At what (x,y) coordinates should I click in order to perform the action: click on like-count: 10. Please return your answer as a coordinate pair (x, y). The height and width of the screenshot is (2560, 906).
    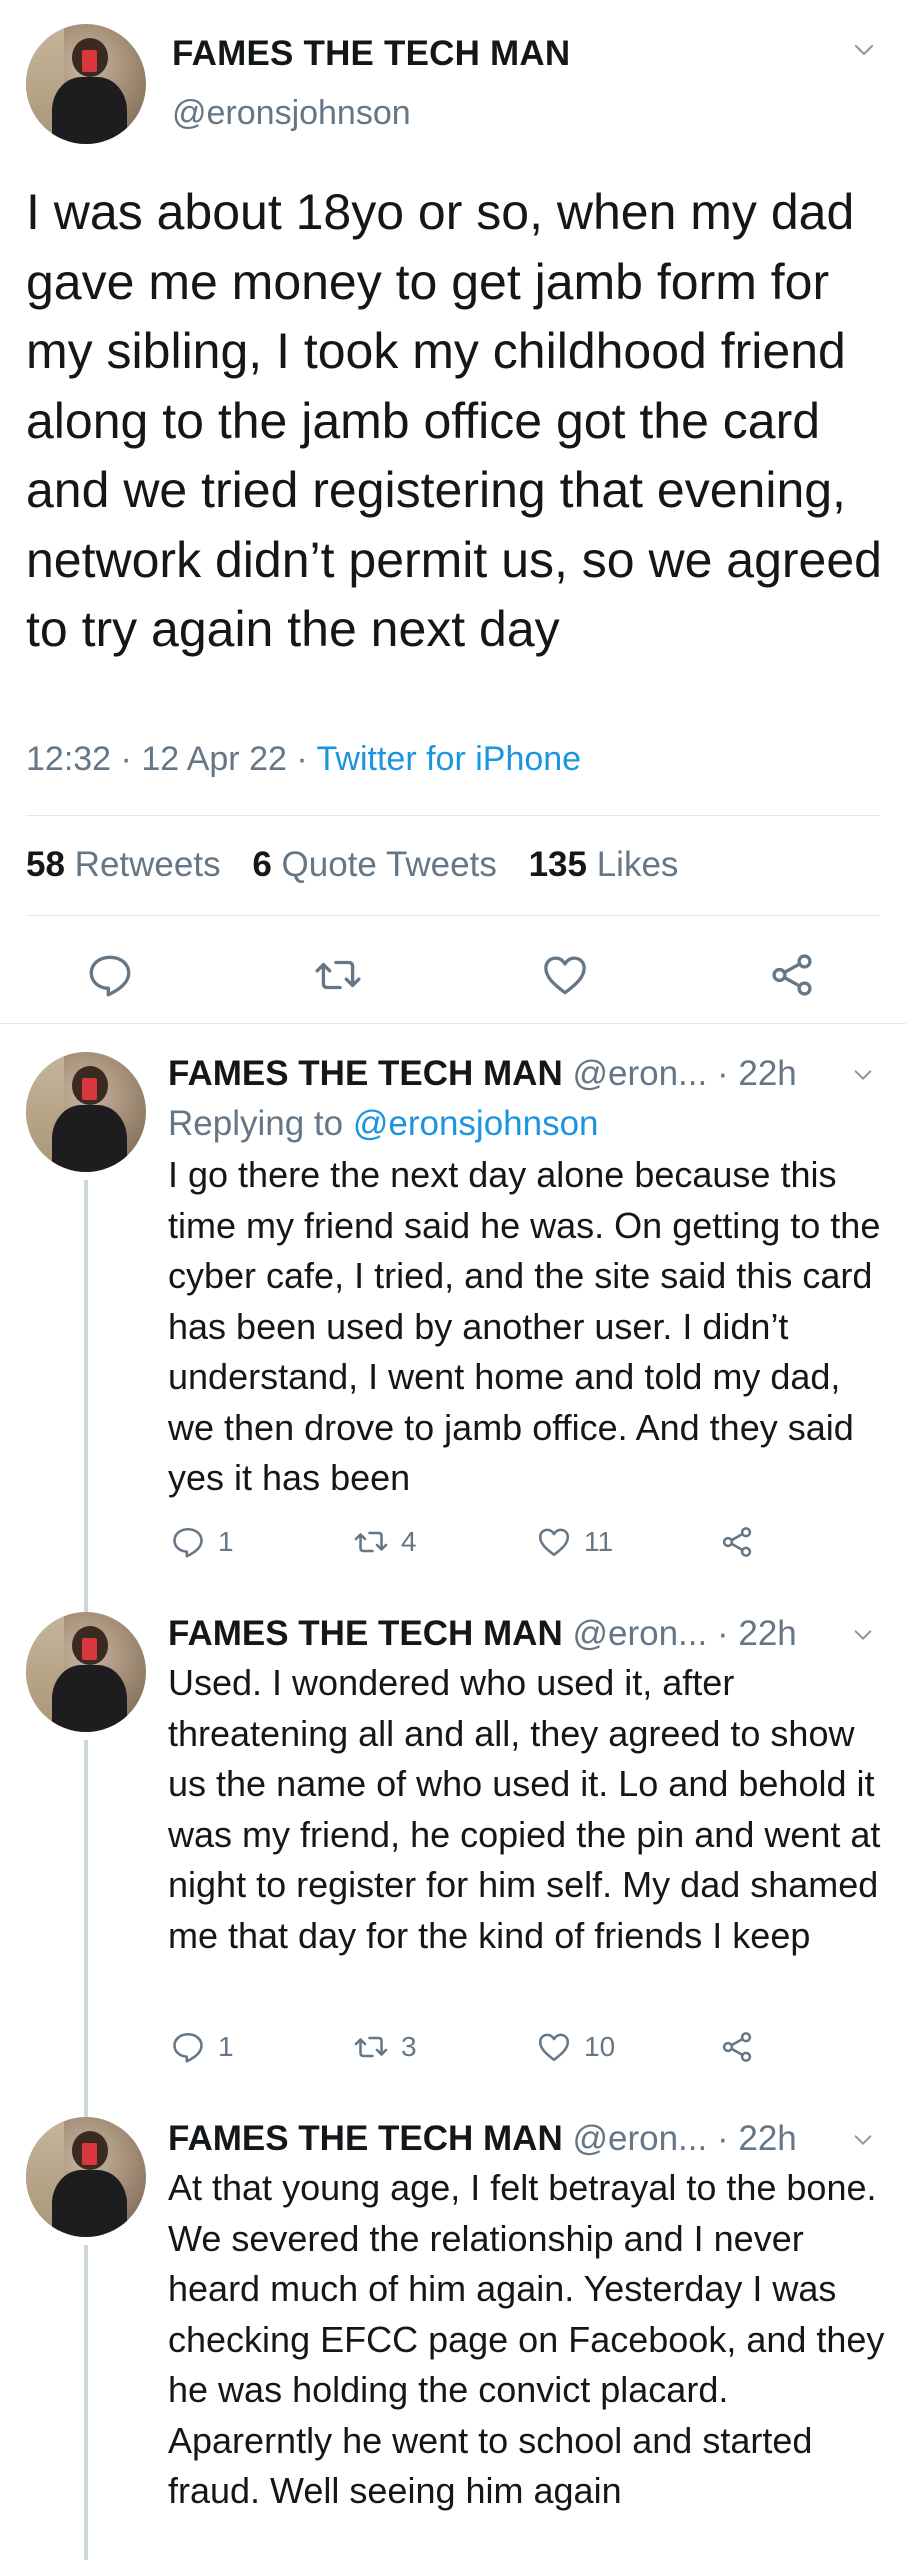
    Looking at the image, I should click on (600, 2046).